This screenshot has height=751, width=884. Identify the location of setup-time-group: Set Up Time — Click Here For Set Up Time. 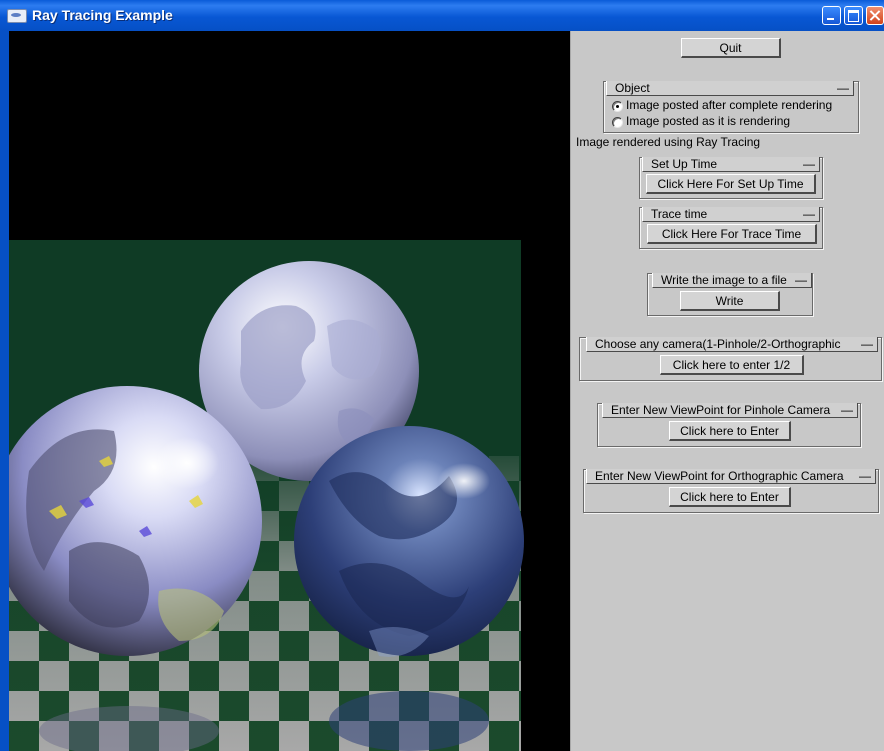
(731, 178).